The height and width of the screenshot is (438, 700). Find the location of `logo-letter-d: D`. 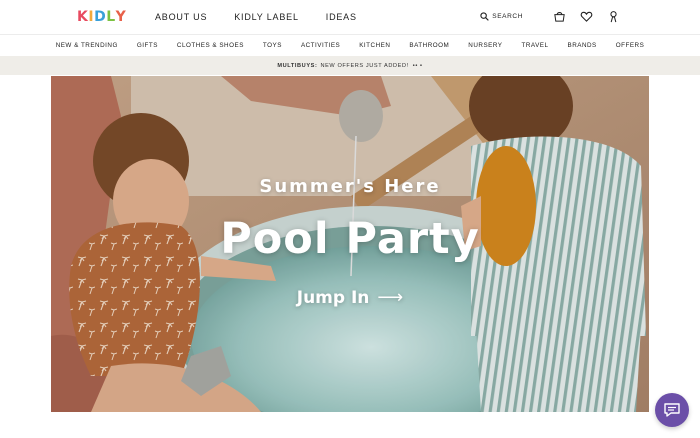

logo-letter-d: D is located at coordinates (100, 17).